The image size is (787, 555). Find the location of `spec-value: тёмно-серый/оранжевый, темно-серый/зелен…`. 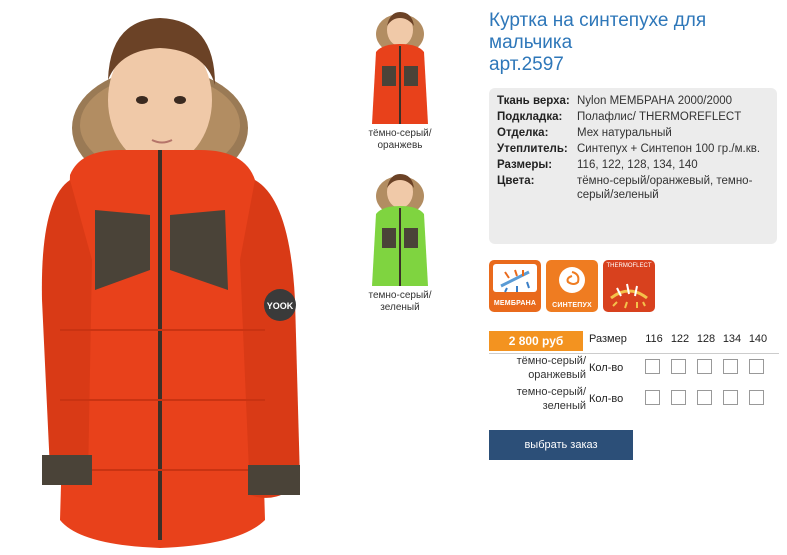

spec-value: тёмно-серый/оранжевый, темно-серый/зелен… is located at coordinates (665, 188).